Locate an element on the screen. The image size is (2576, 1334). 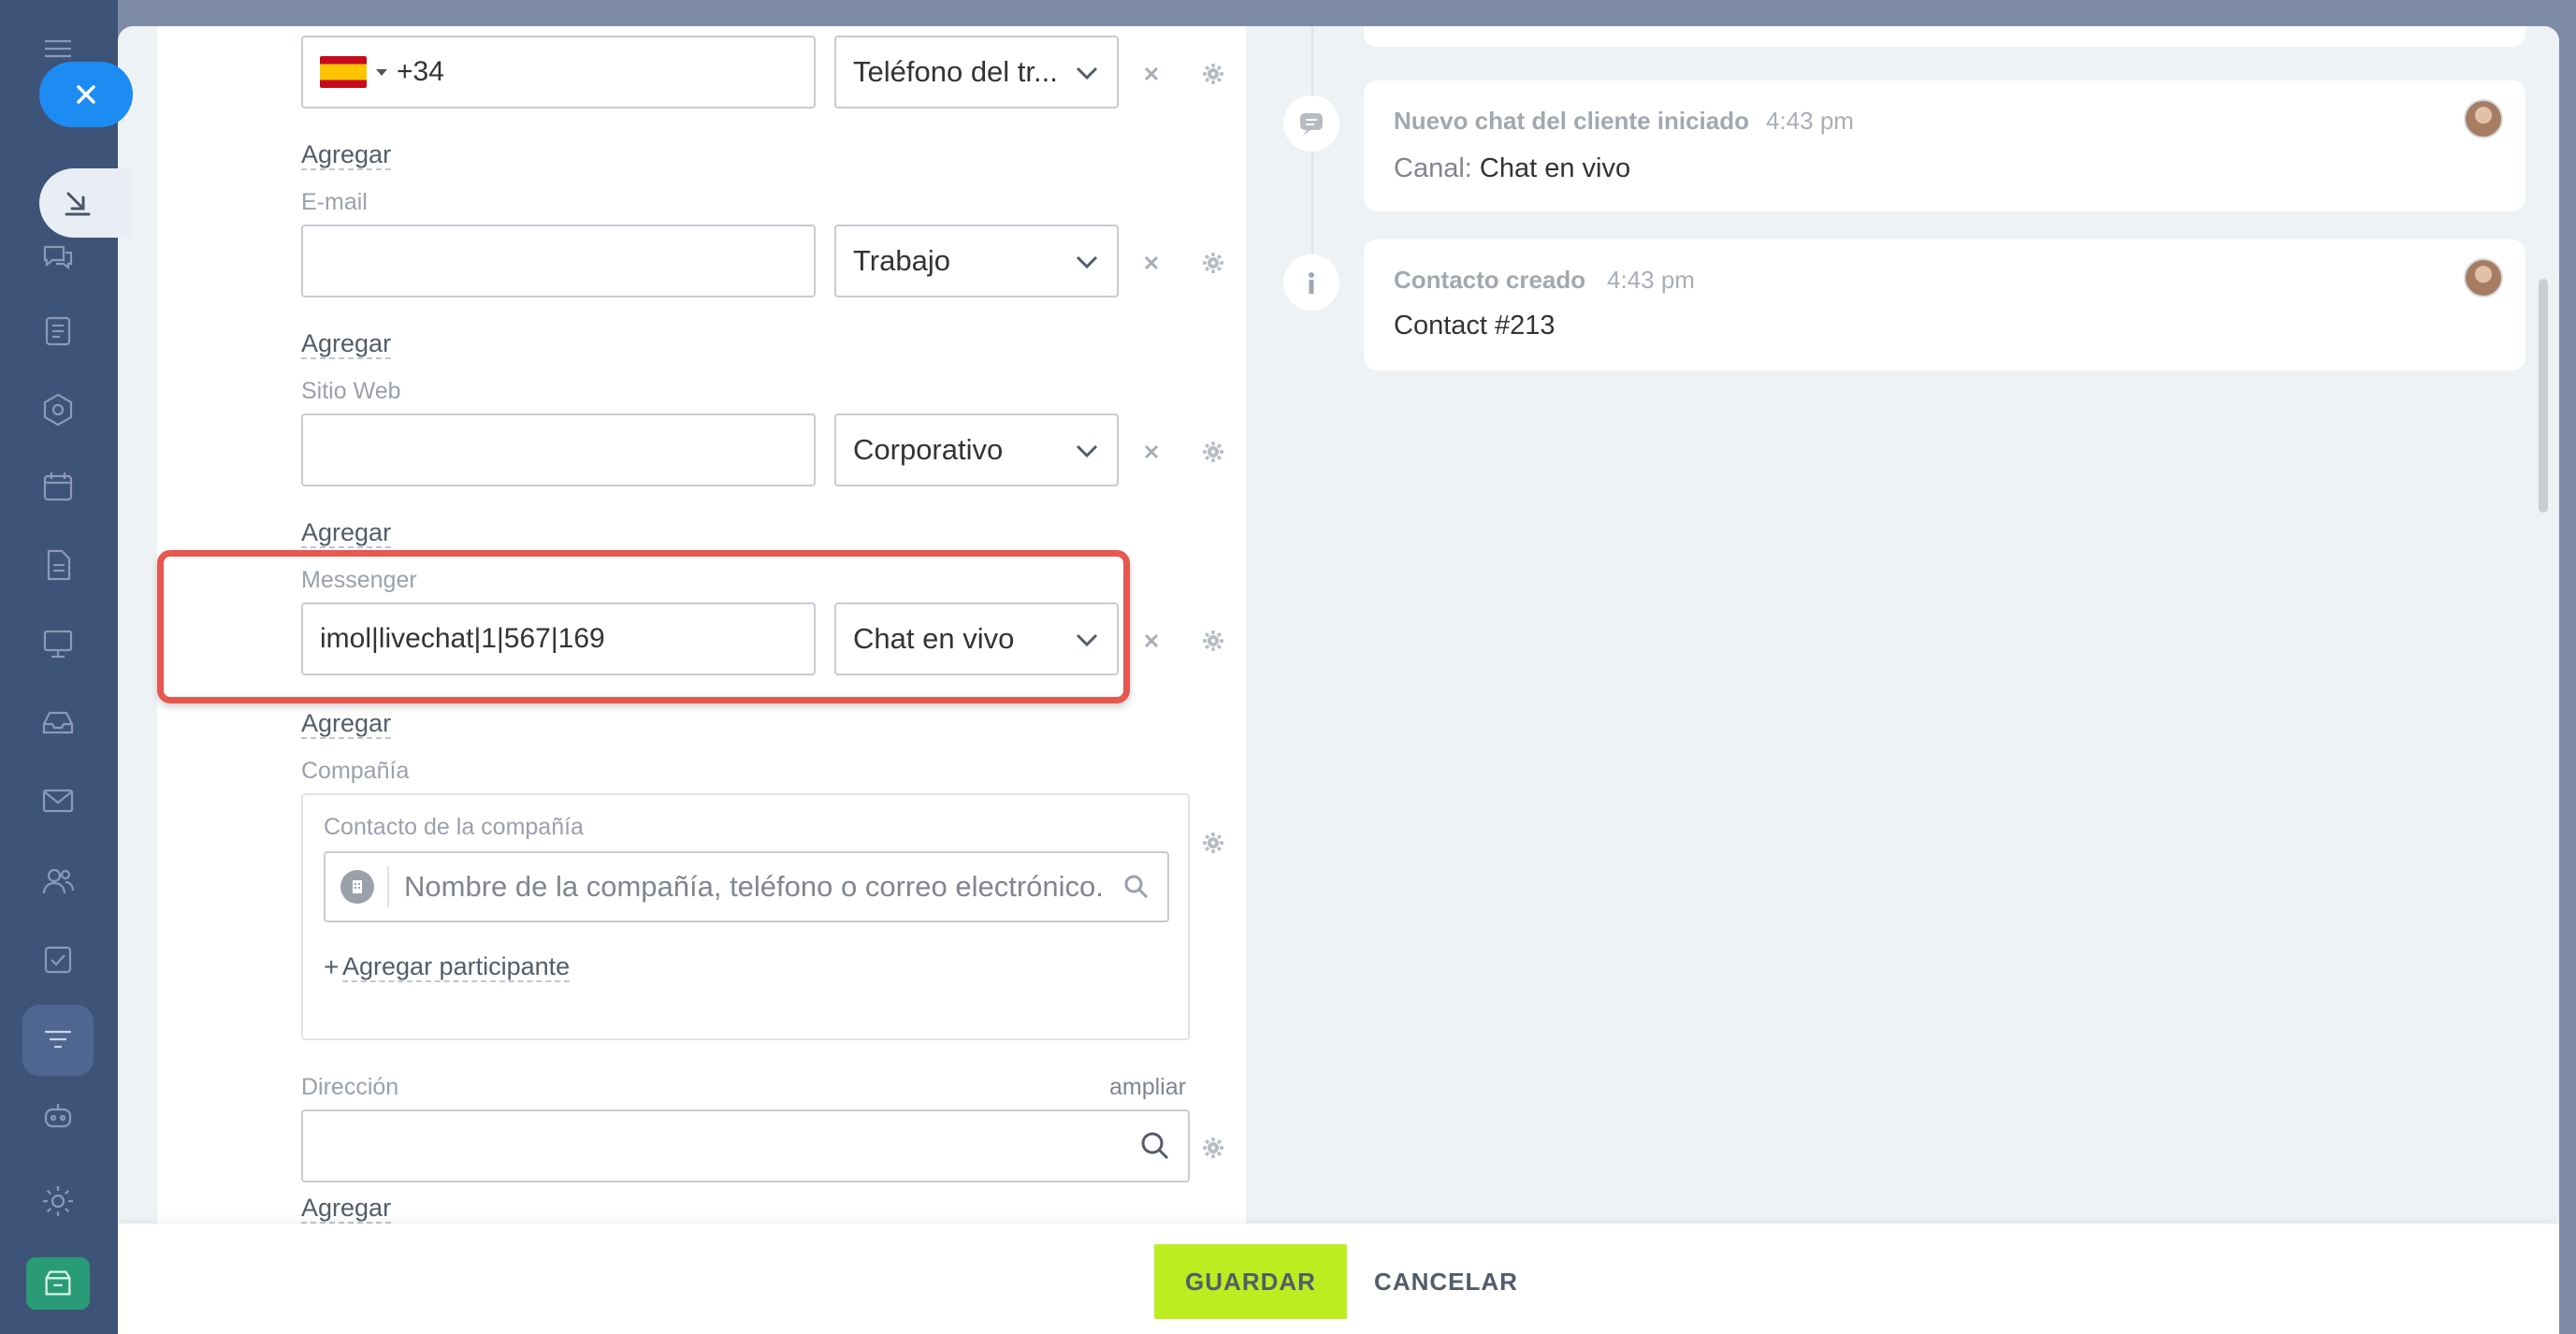
minimize-arrow-icon is located at coordinates (78, 204).